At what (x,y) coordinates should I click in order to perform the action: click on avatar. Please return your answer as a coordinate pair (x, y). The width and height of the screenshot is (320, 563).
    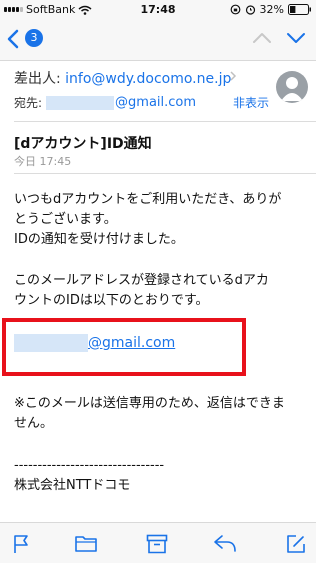
    Looking at the image, I should click on (292, 87).